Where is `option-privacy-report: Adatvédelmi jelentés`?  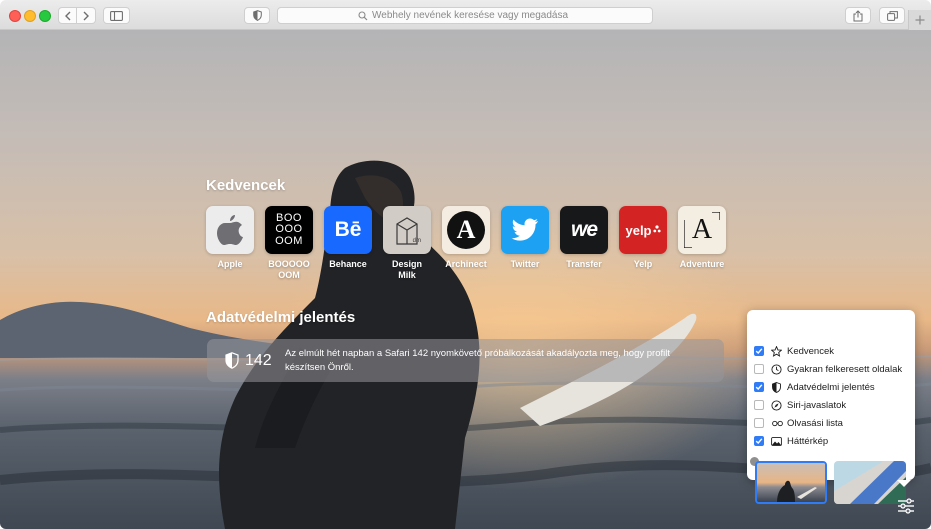 option-privacy-report: Adatvédelmi jelentés is located at coordinates (814, 387).